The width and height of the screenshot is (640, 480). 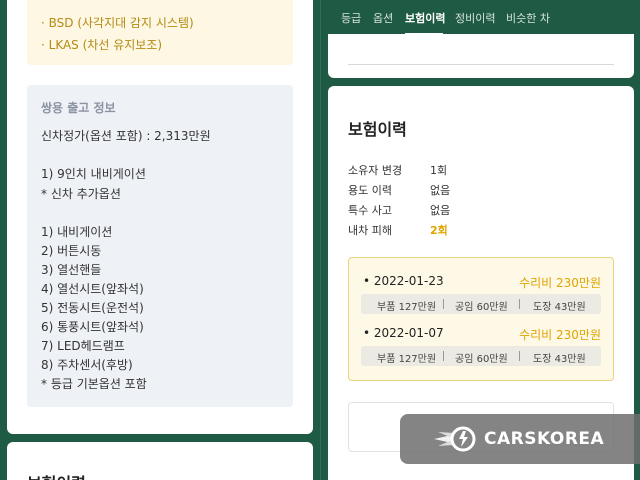 What do you see at coordinates (439, 230) in the screenshot?
I see `stat-value-highlight: 2회` at bounding box center [439, 230].